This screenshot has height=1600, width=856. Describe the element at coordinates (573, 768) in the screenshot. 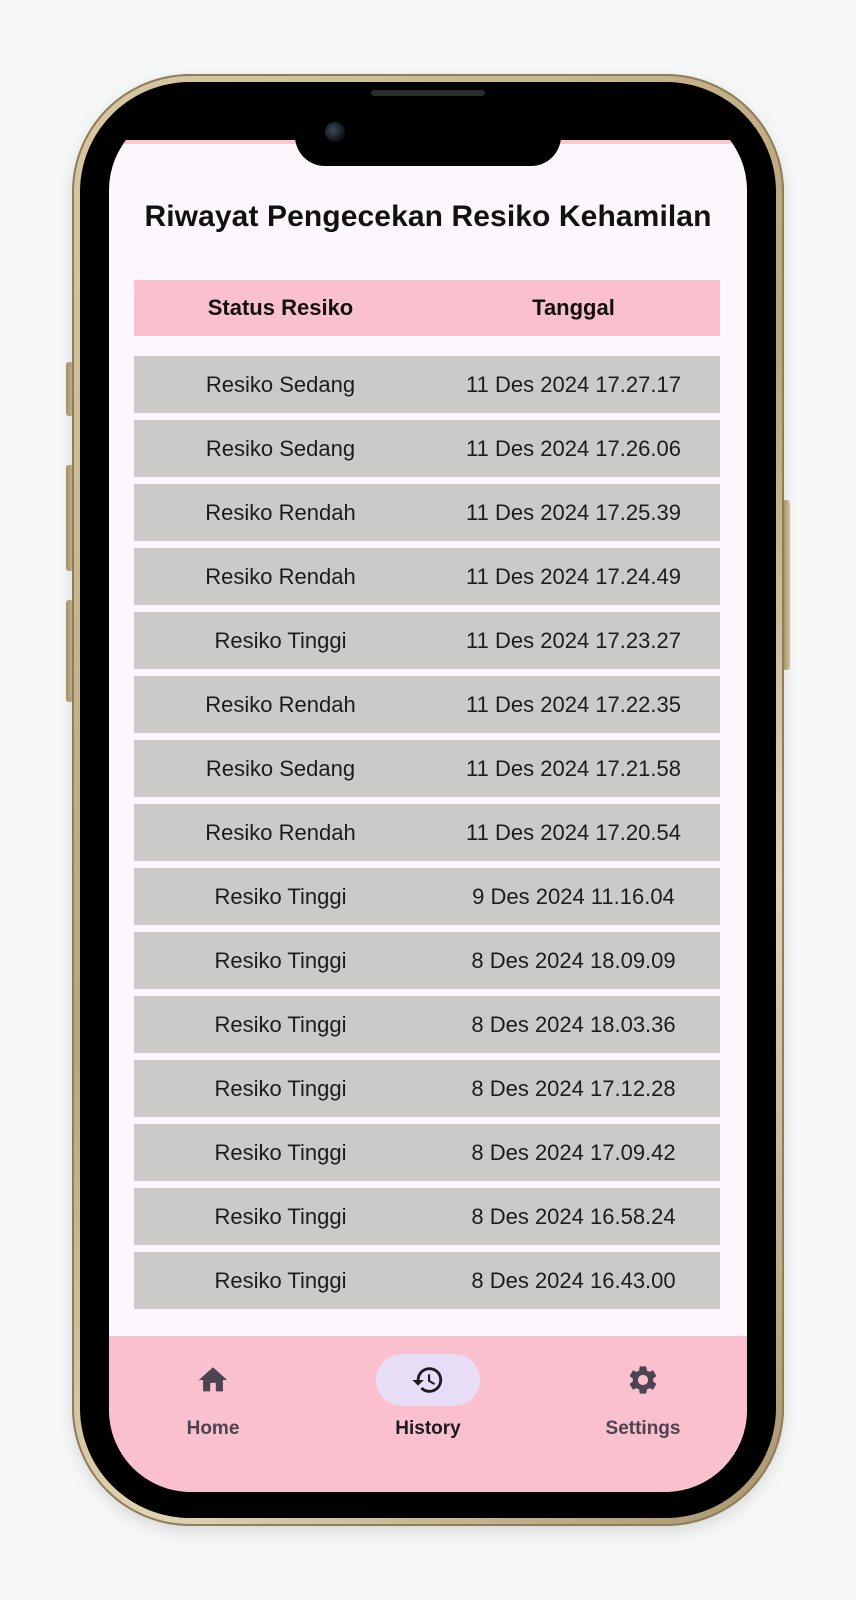

I see `row-date: 11 Des 2024 17.21.58` at that location.